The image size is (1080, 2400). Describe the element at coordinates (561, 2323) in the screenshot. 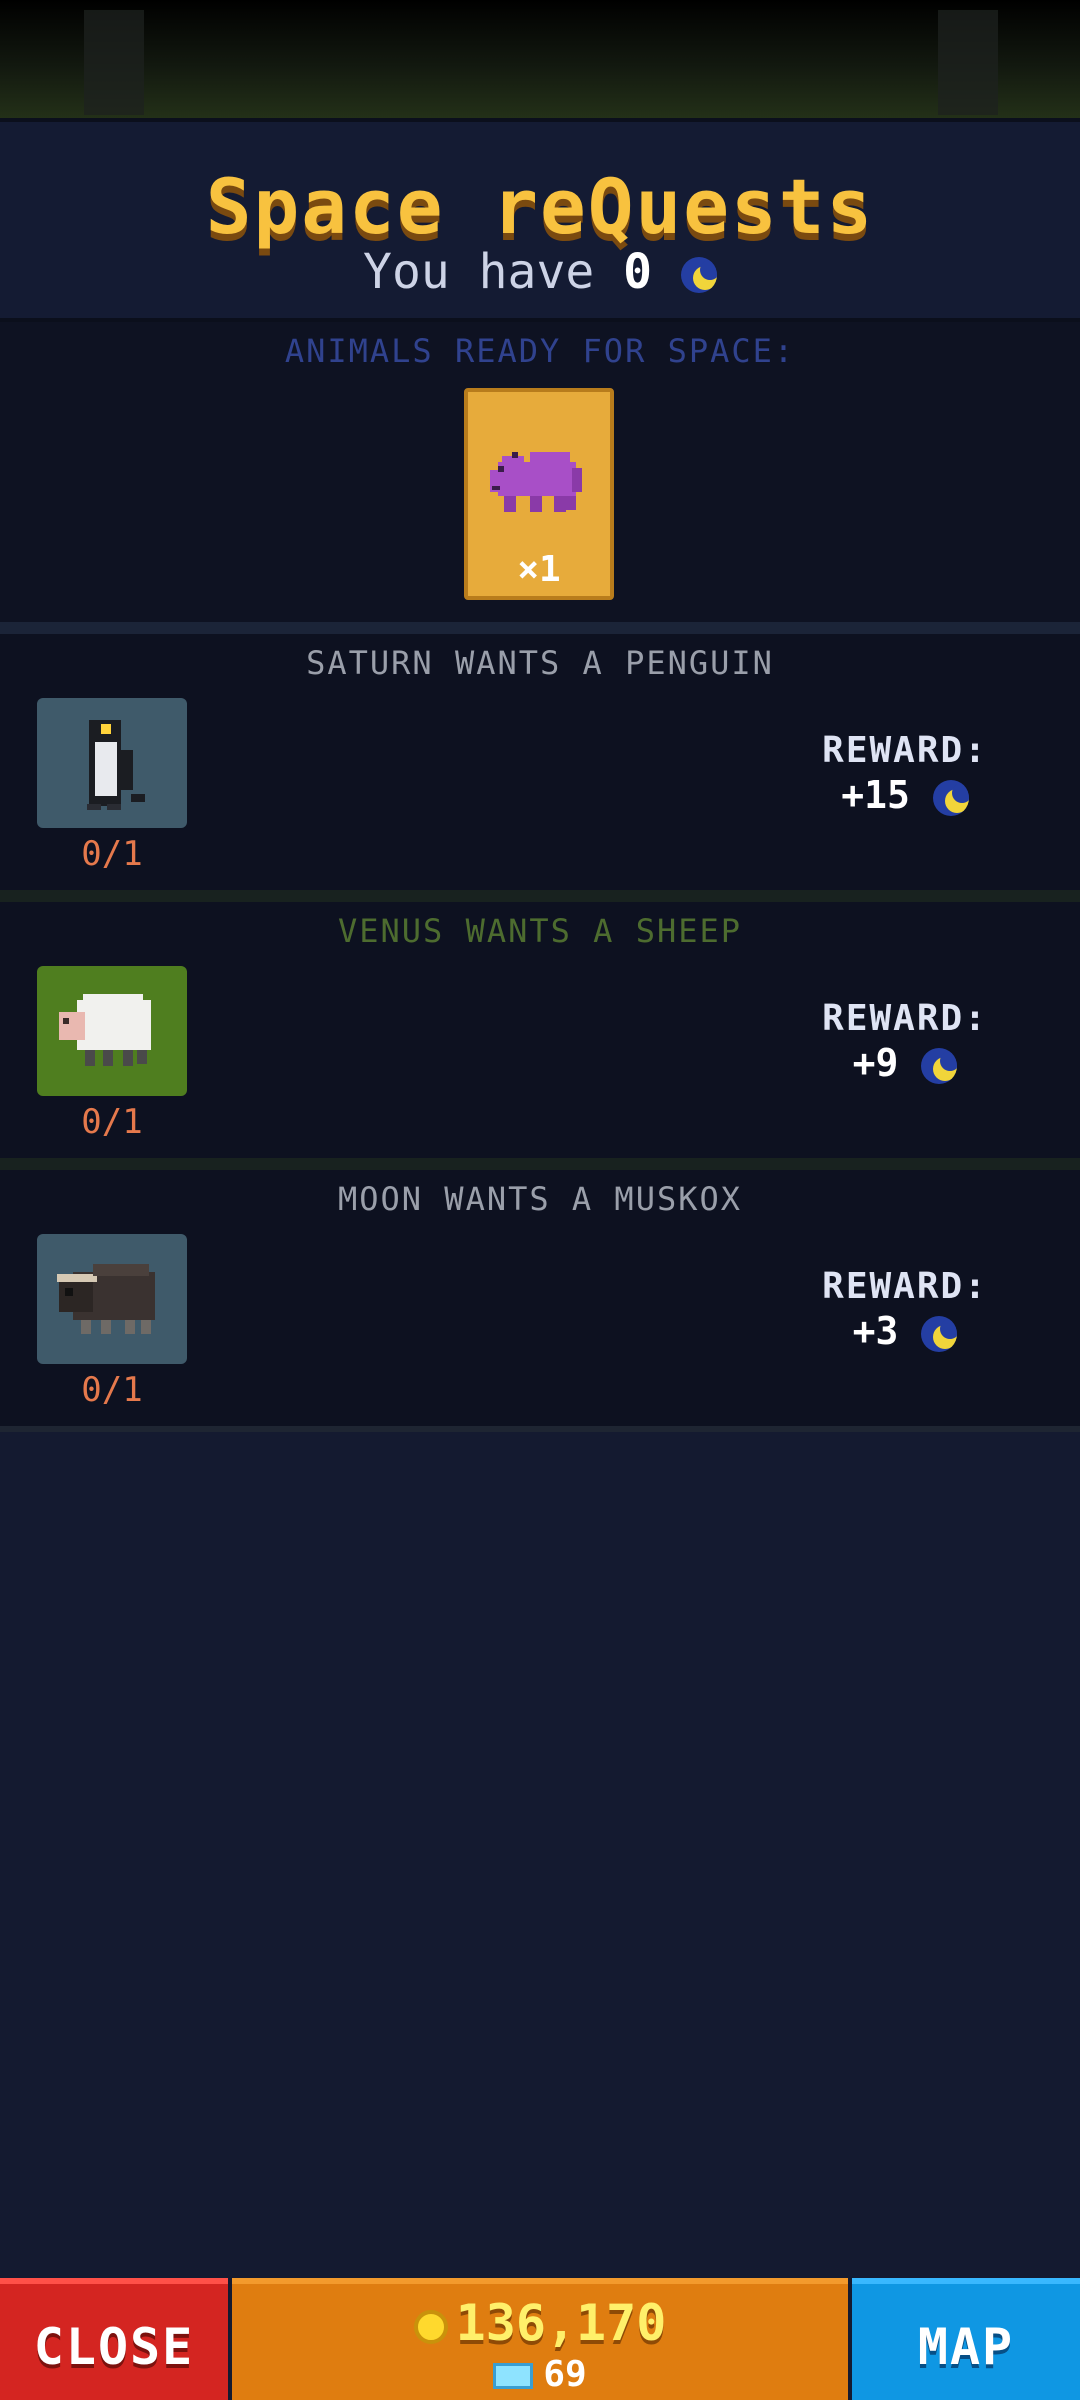

I see `coin-amount: 136,170` at that location.